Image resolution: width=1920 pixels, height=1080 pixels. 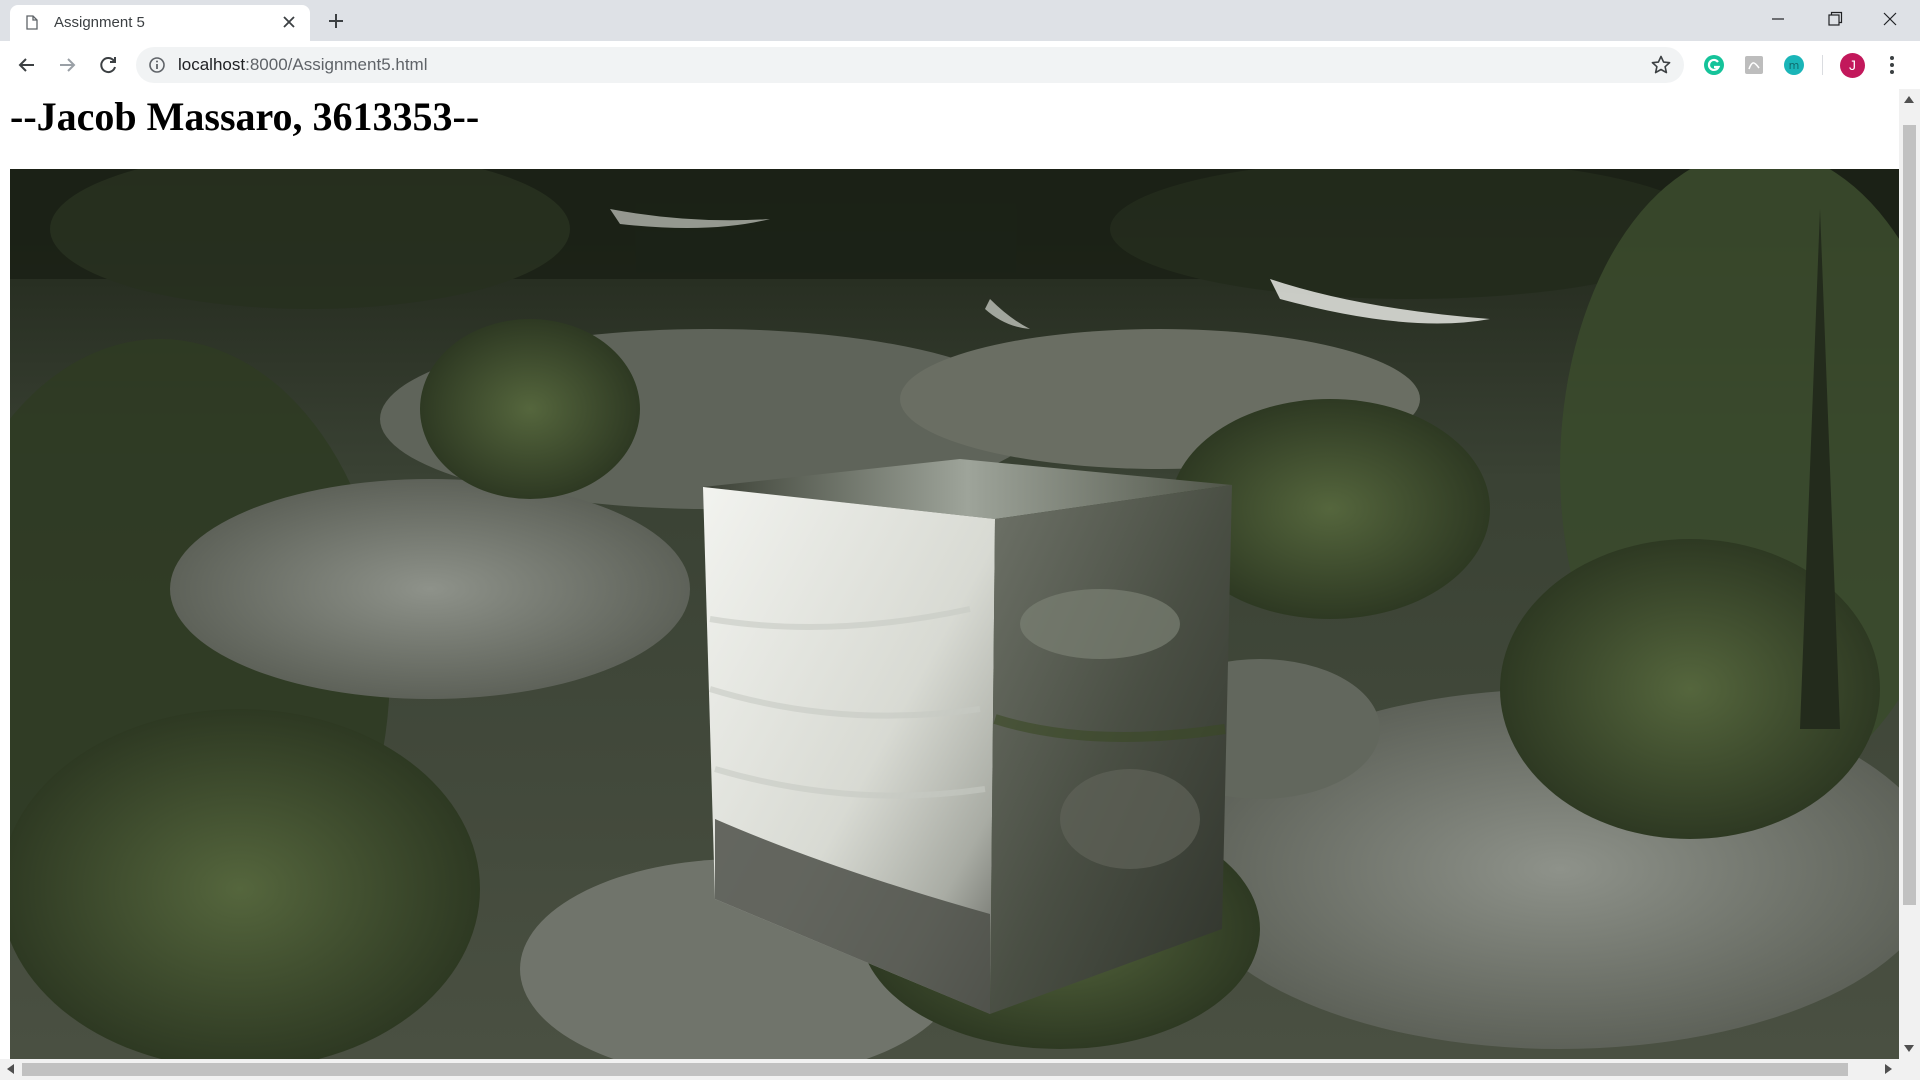 I want to click on close-tab-icon, so click(x=289, y=22).